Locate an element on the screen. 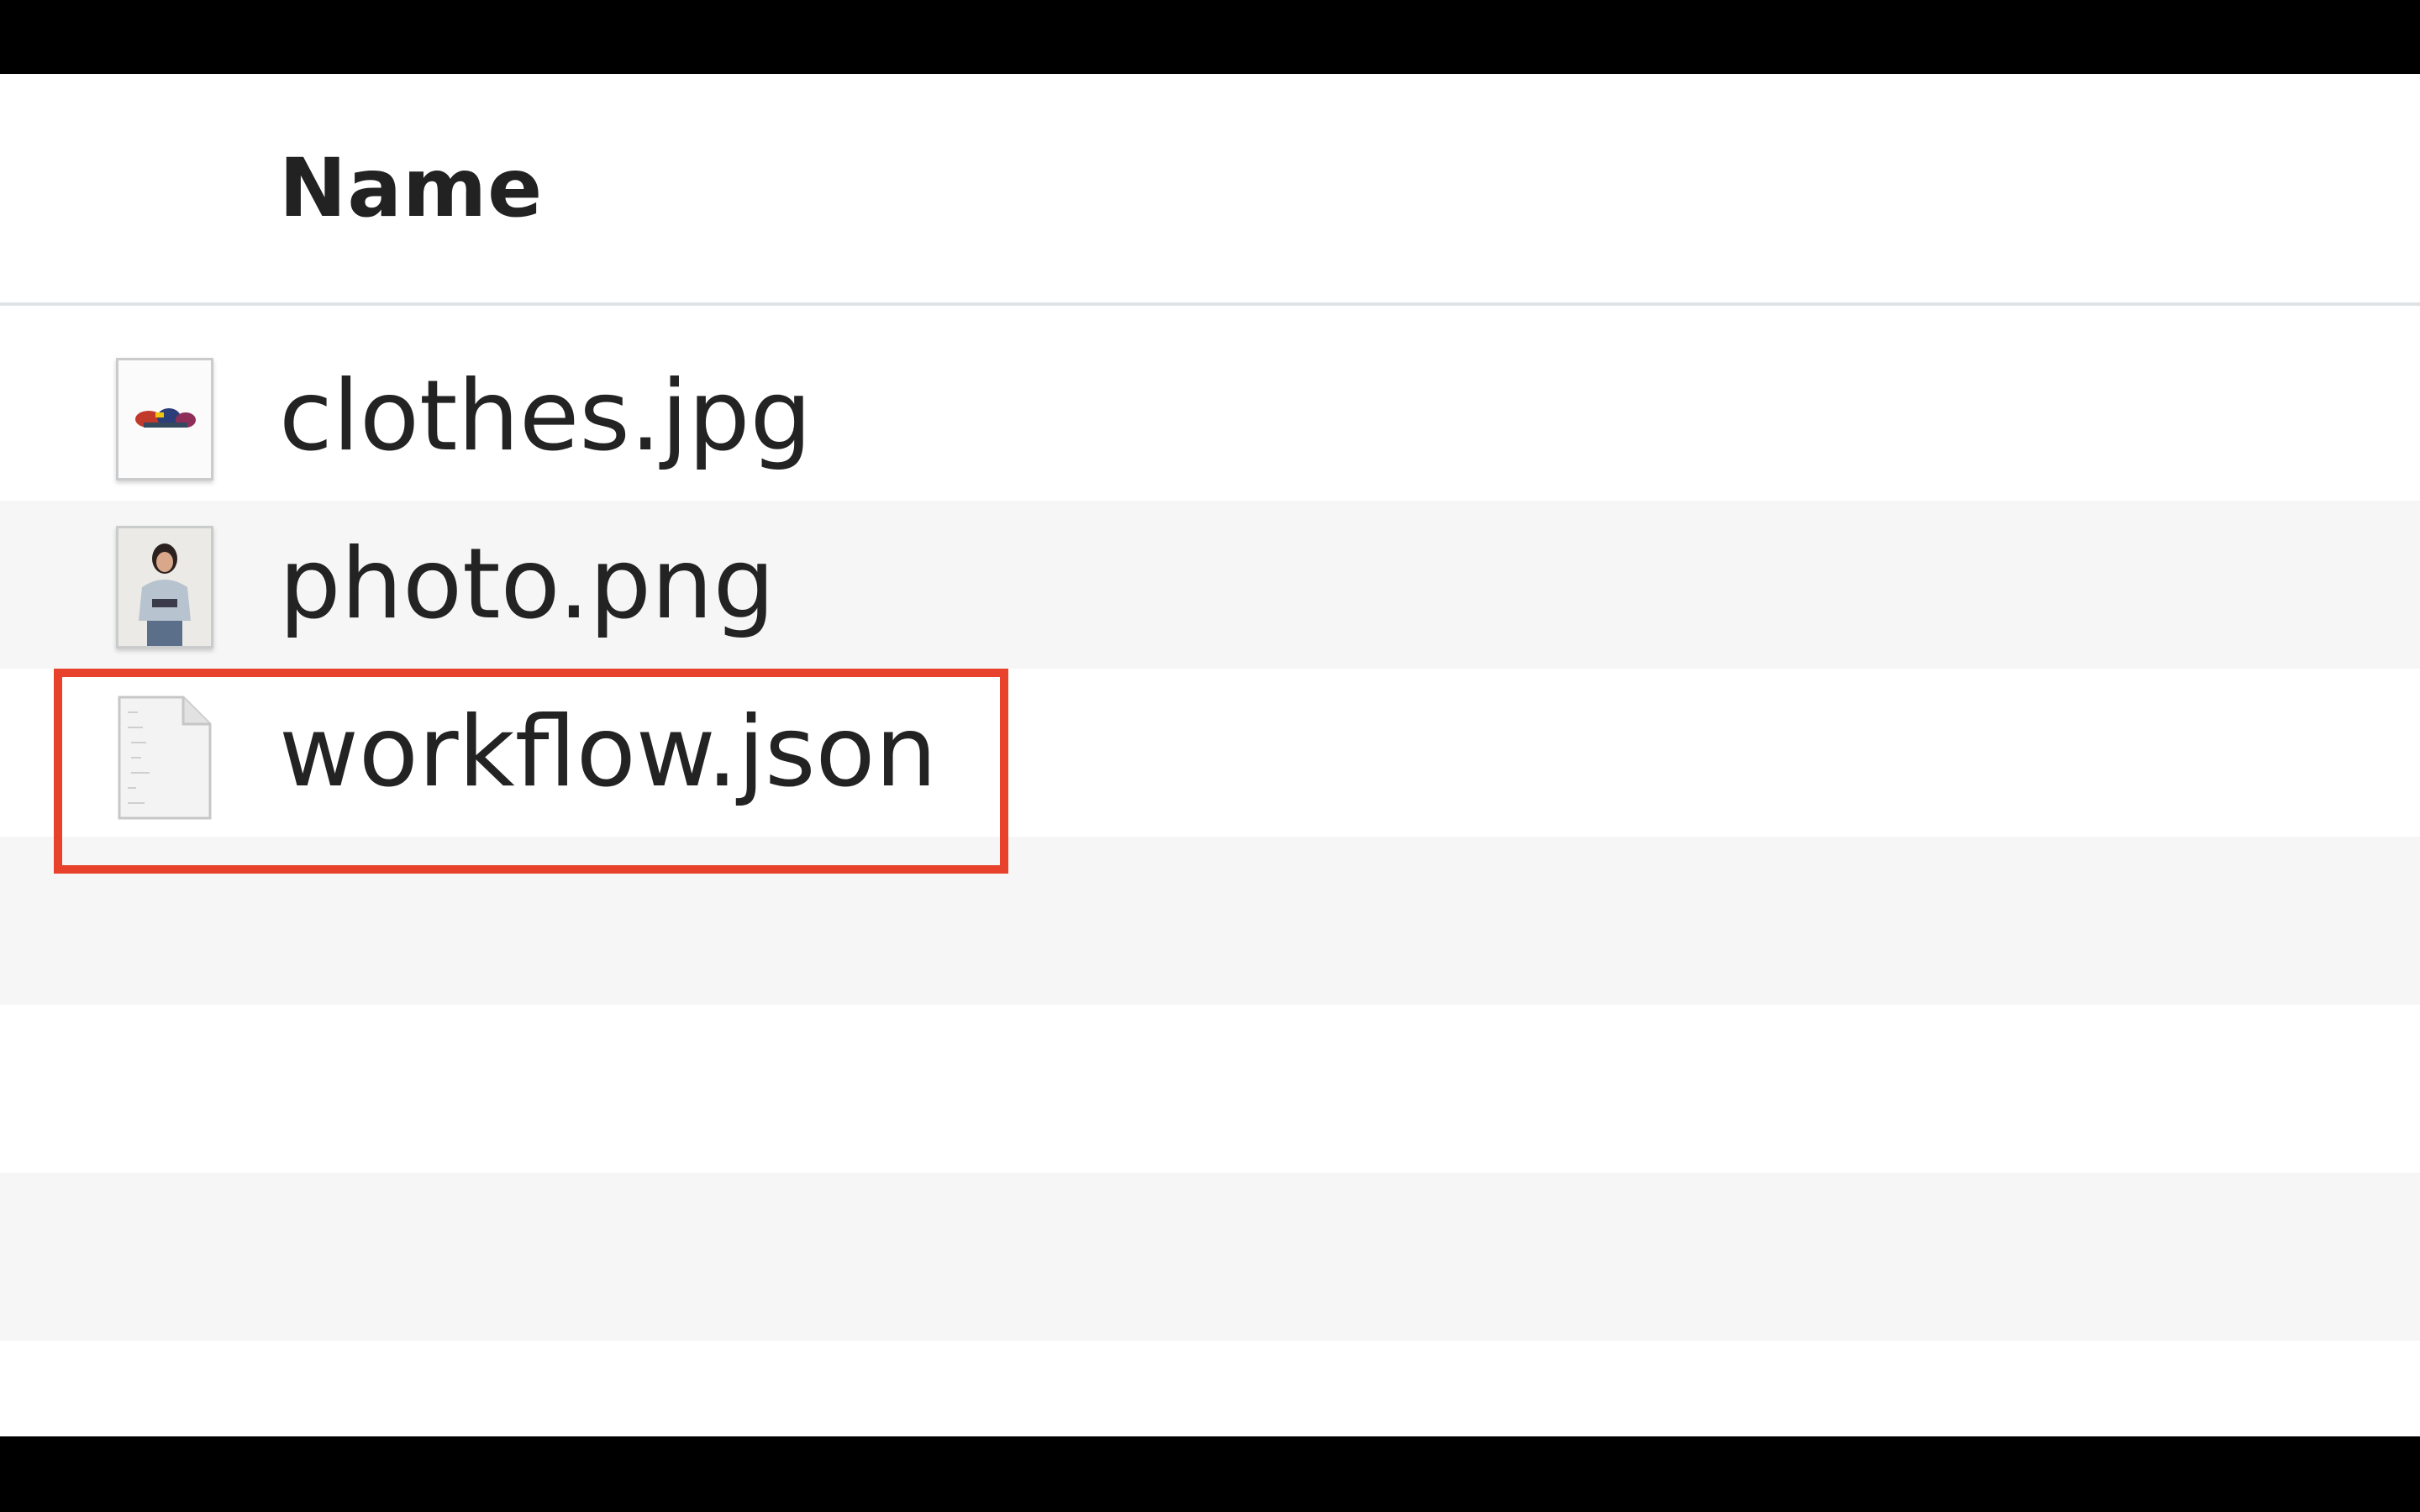 The width and height of the screenshot is (2420, 1512). file-name: workflow.json is located at coordinates (608, 752).